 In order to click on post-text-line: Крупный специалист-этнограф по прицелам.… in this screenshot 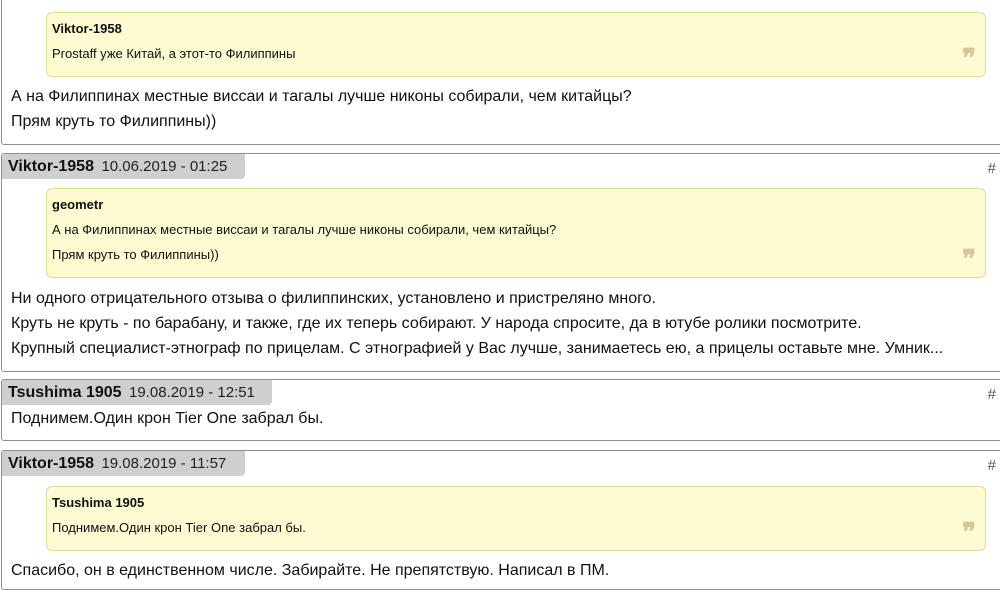, I will do `click(477, 348)`.